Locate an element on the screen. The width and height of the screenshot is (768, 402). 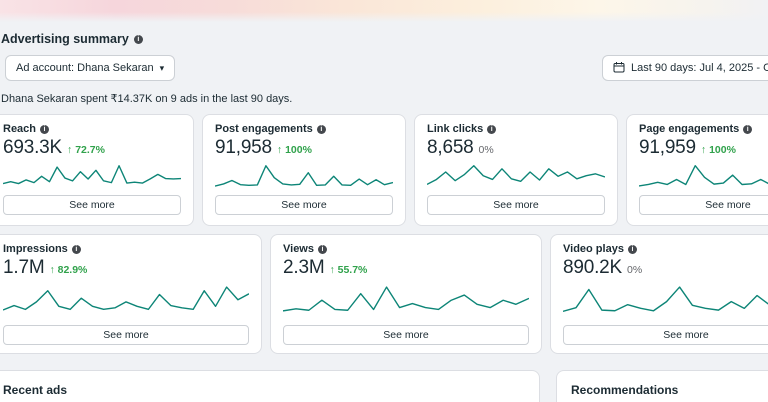
stat-value-row: 693.3K ↑ 72.7% is located at coordinates (92, 149).